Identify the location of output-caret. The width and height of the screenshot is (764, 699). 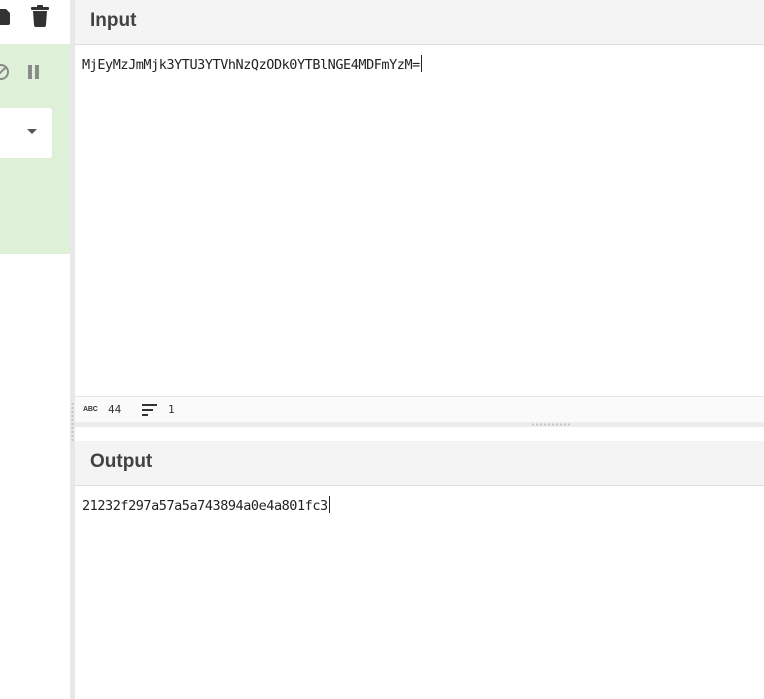
(329, 504).